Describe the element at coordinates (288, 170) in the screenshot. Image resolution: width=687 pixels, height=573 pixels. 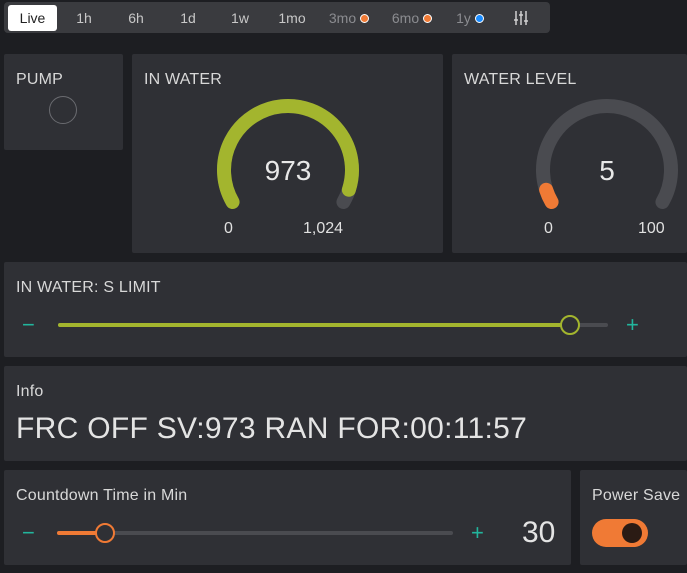
I see `in-water-value: 973` at that location.